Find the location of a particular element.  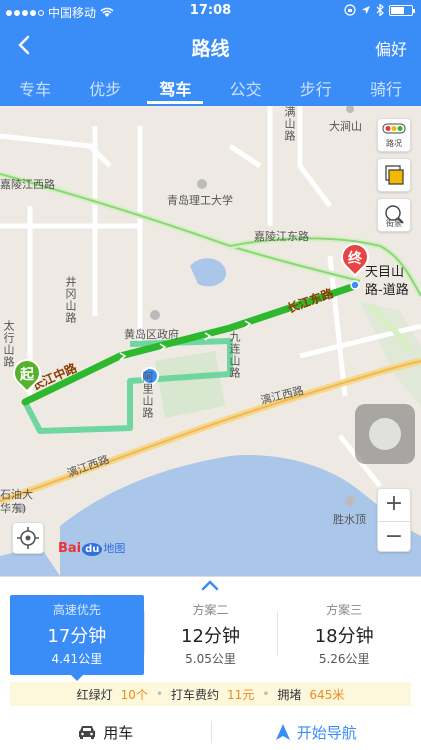

layers-button is located at coordinates (394, 175).